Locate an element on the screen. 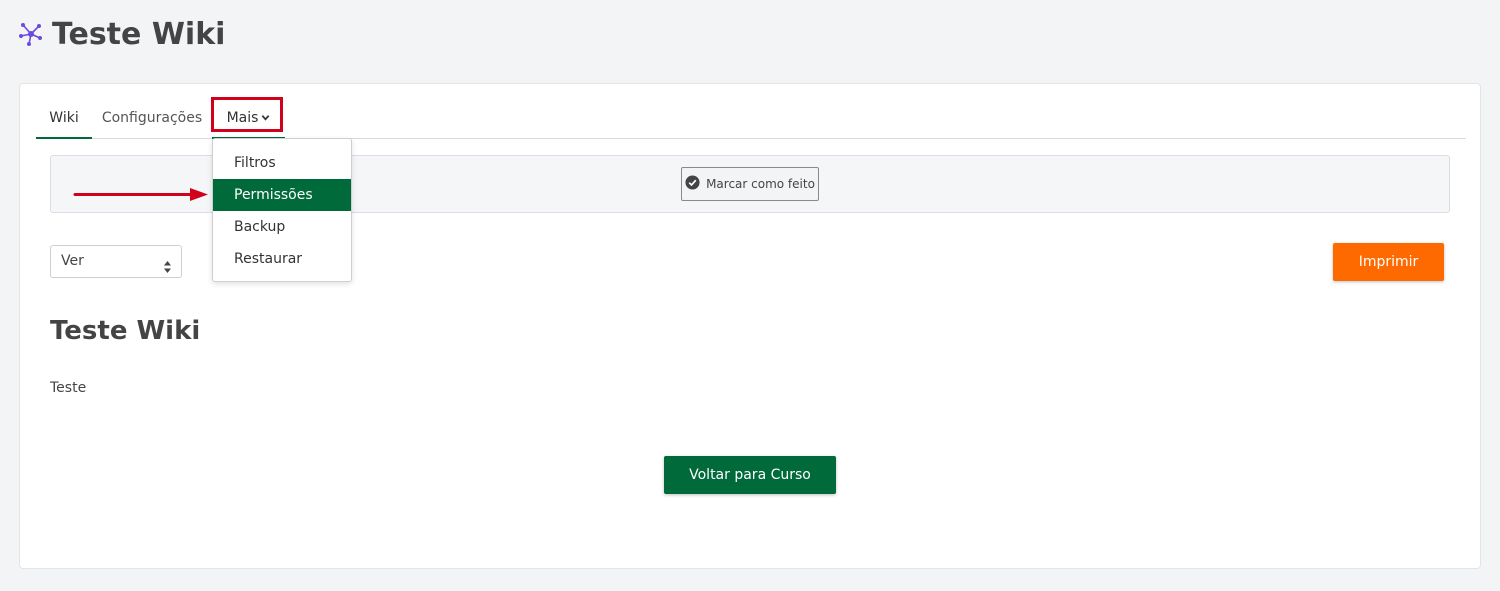 Image resolution: width=1500 pixels, height=591 pixels. content-text: Teste is located at coordinates (68, 388).